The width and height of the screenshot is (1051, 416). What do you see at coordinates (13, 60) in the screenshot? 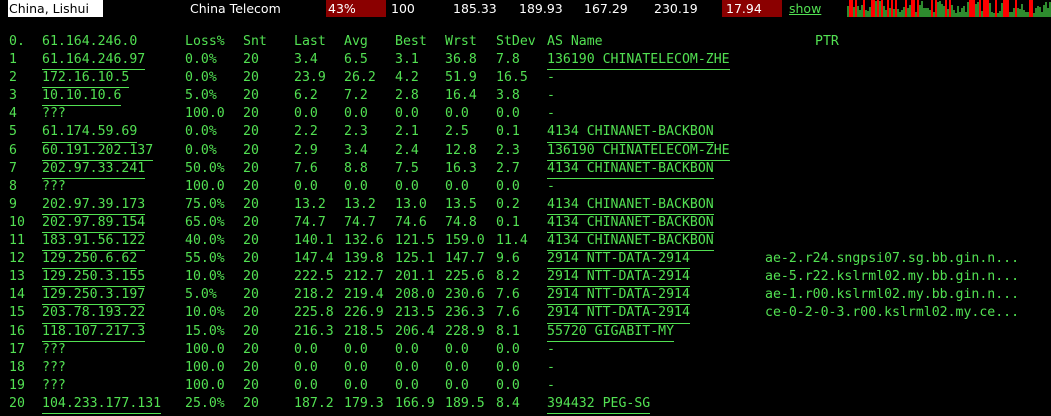
I see `hop-index: 1` at bounding box center [13, 60].